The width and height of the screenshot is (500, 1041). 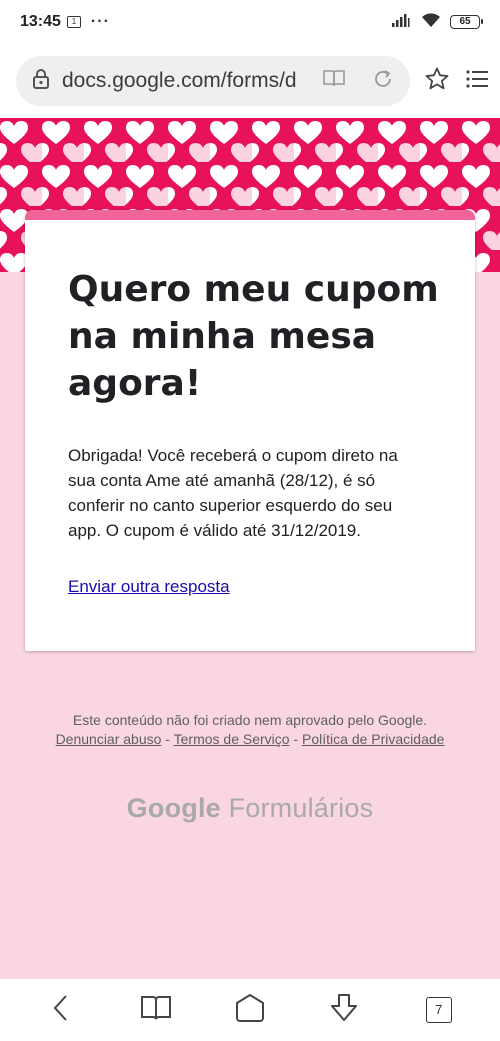 I want to click on download-icon, so click(x=344, y=1010).